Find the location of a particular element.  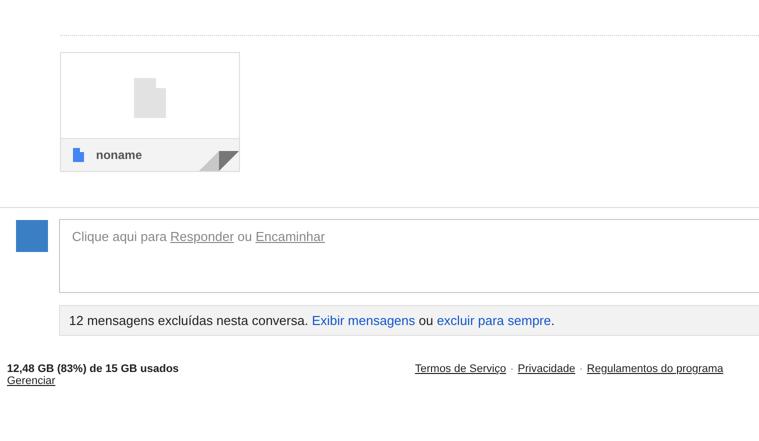

avatar-photo-placeholder is located at coordinates (32, 236).